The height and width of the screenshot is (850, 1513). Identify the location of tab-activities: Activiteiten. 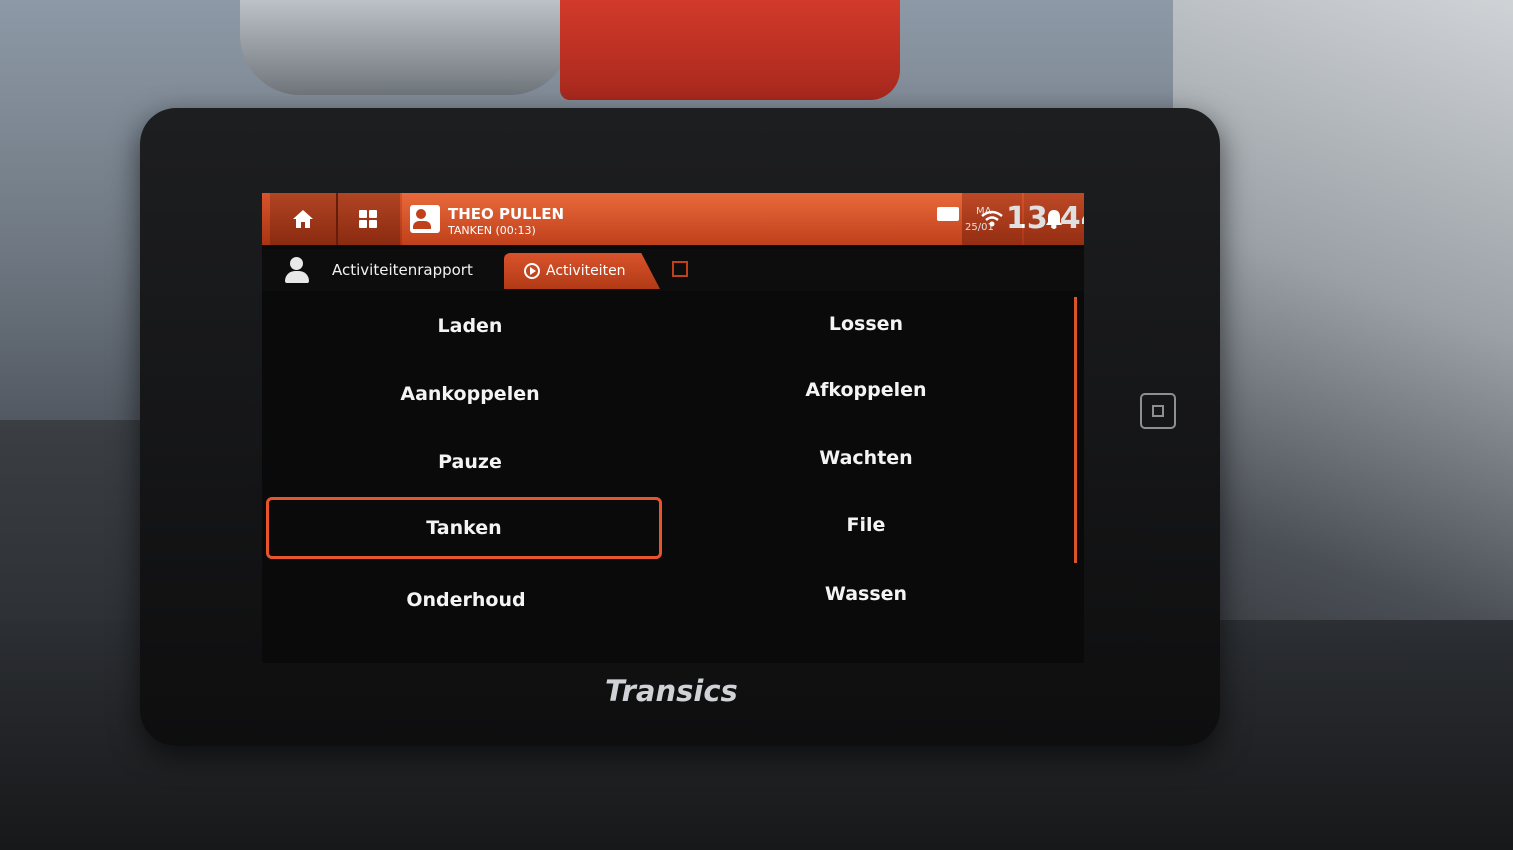
(582, 271).